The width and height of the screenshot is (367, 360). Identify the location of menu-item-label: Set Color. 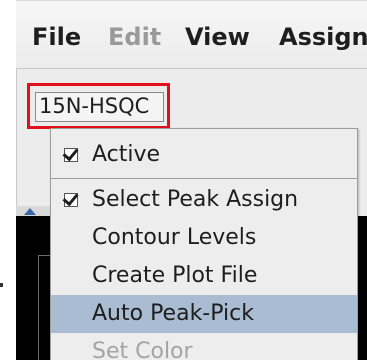
(142, 349).